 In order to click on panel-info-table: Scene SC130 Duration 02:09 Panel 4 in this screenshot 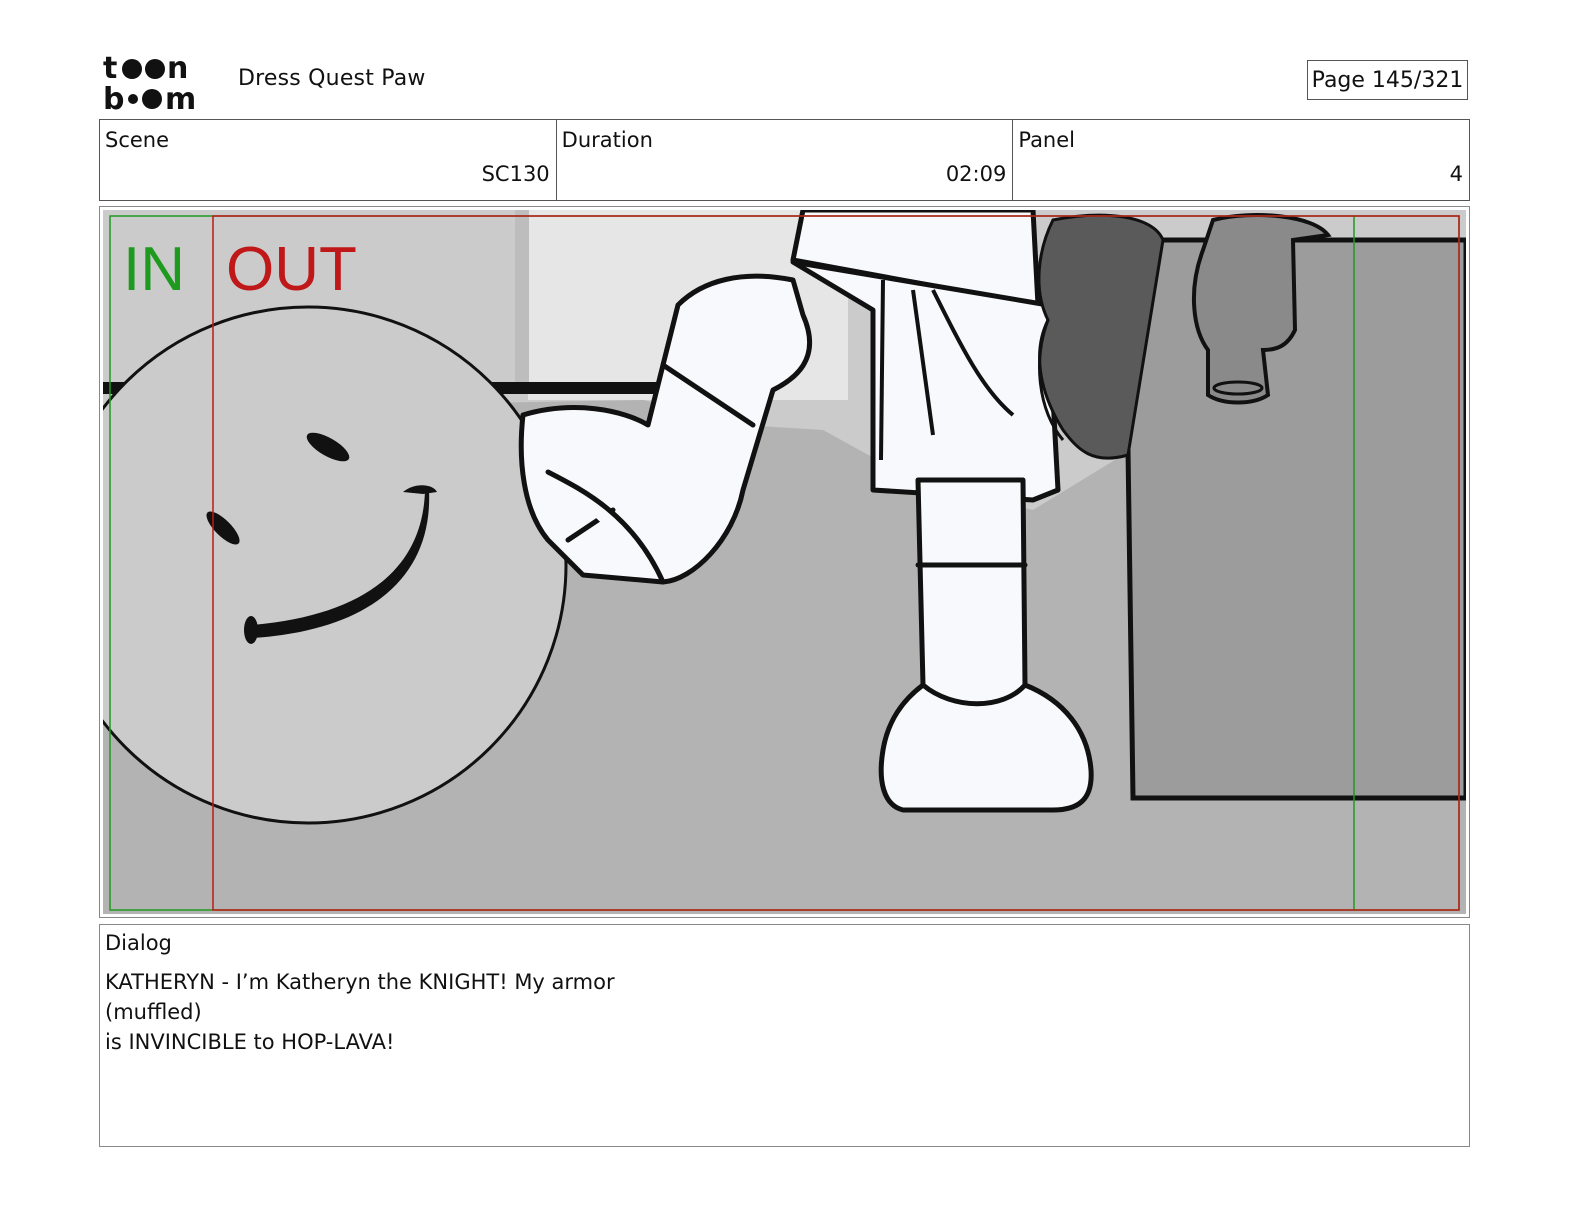, I will do `click(784, 160)`.